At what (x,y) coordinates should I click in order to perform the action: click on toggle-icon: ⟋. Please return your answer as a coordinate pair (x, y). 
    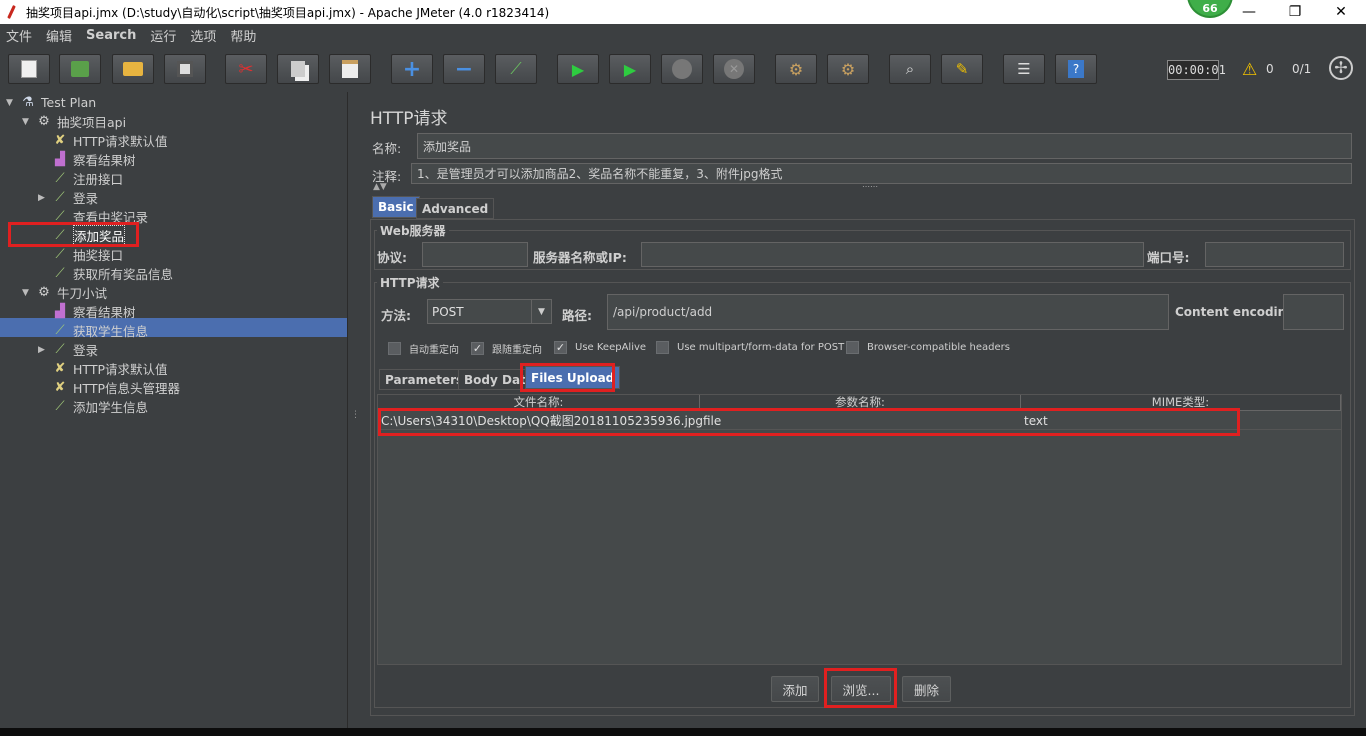
    Looking at the image, I should click on (516, 69).